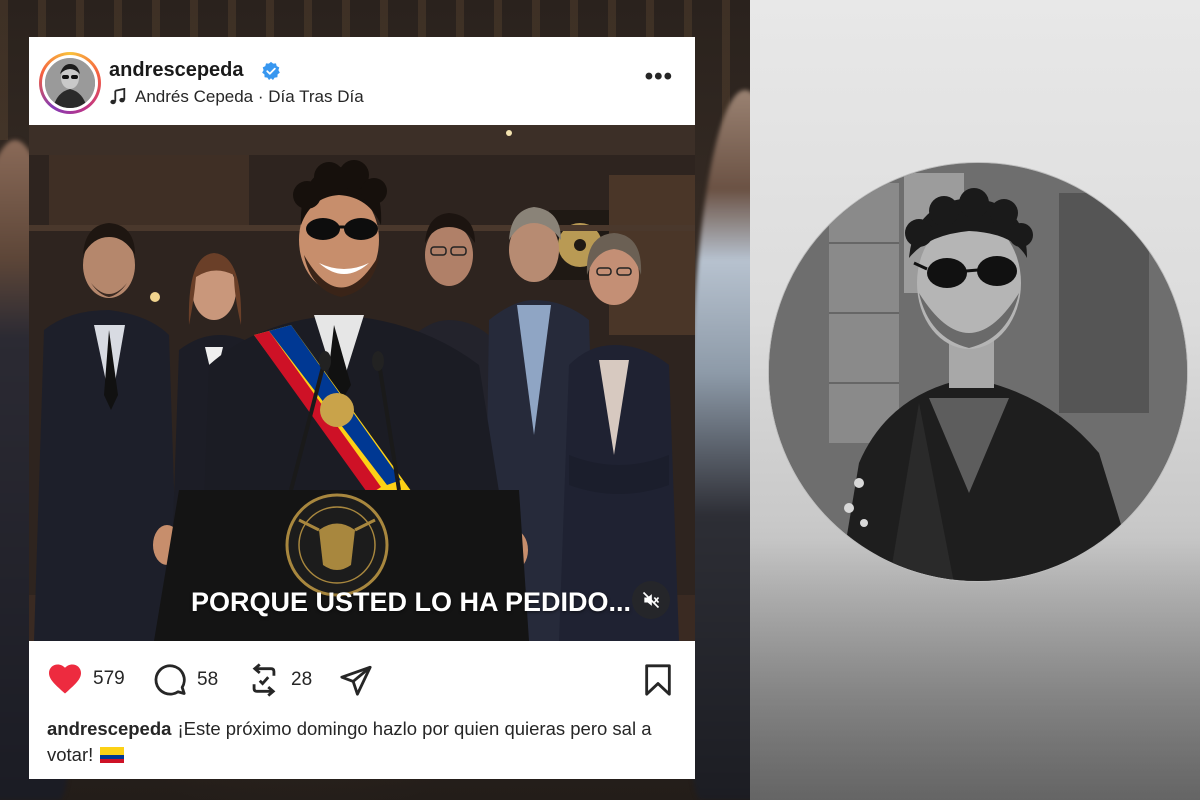  What do you see at coordinates (109, 678) in the screenshot?
I see `like-count: 579` at bounding box center [109, 678].